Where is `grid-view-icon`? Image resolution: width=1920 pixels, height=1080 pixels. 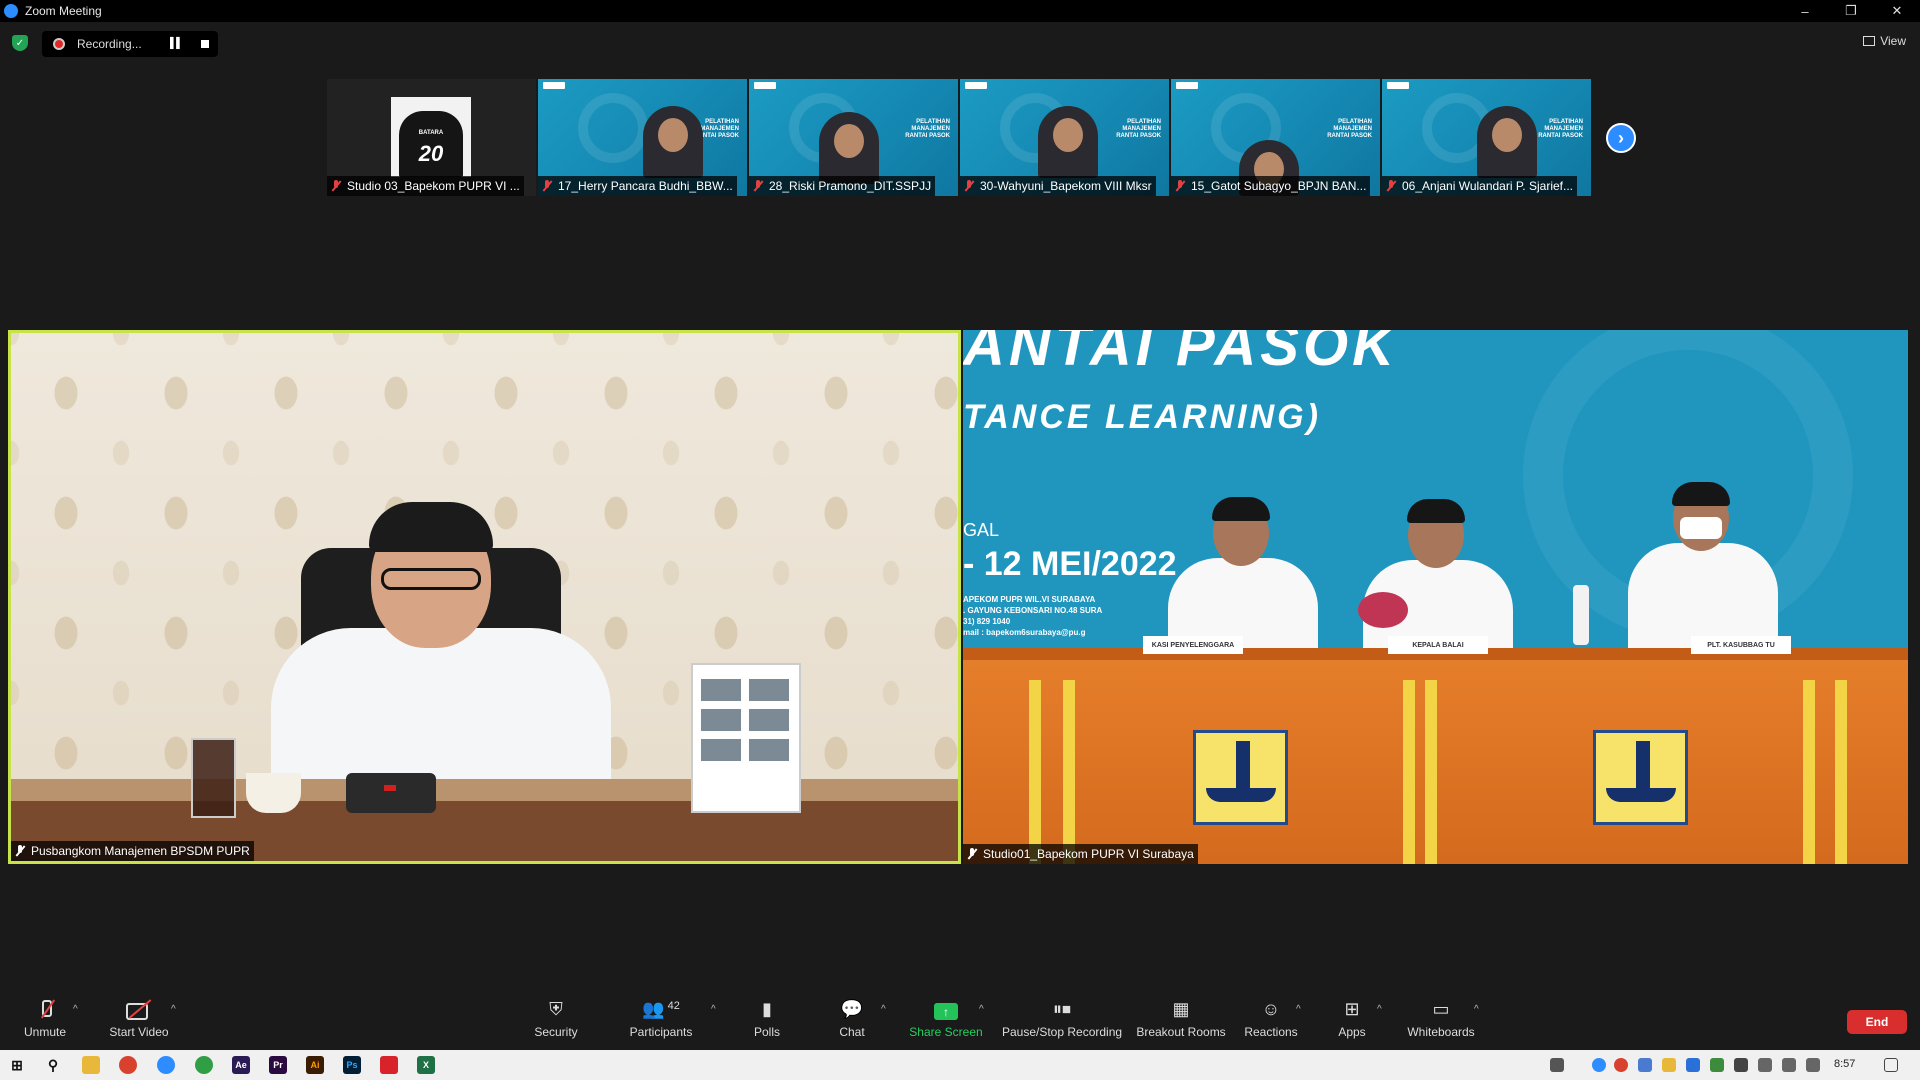 grid-view-icon is located at coordinates (1869, 41).